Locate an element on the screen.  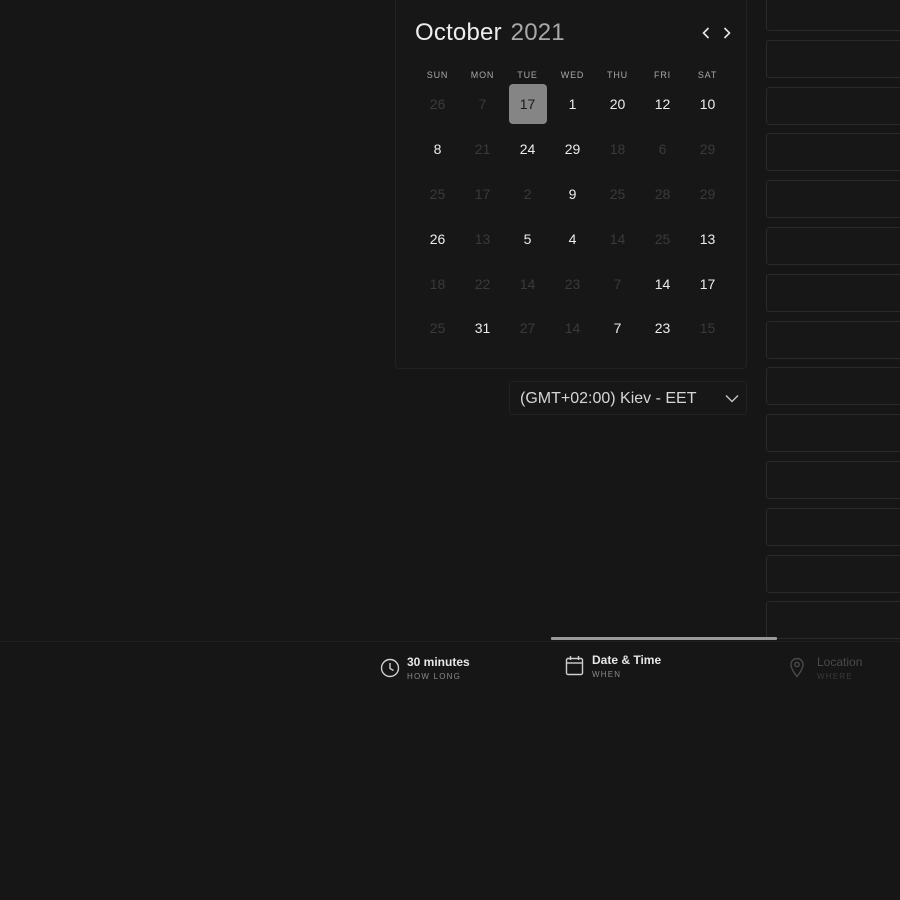
calendar-day: 21 is located at coordinates (482, 149).